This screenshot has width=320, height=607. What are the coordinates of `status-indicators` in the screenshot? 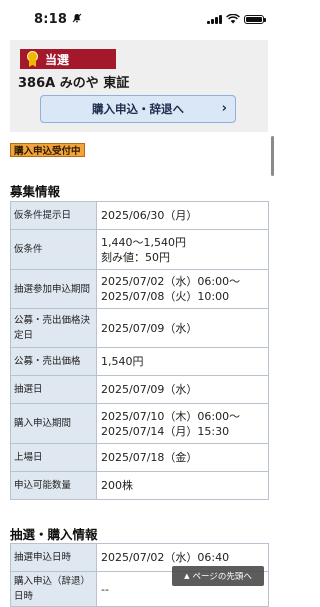 It's located at (236, 19).